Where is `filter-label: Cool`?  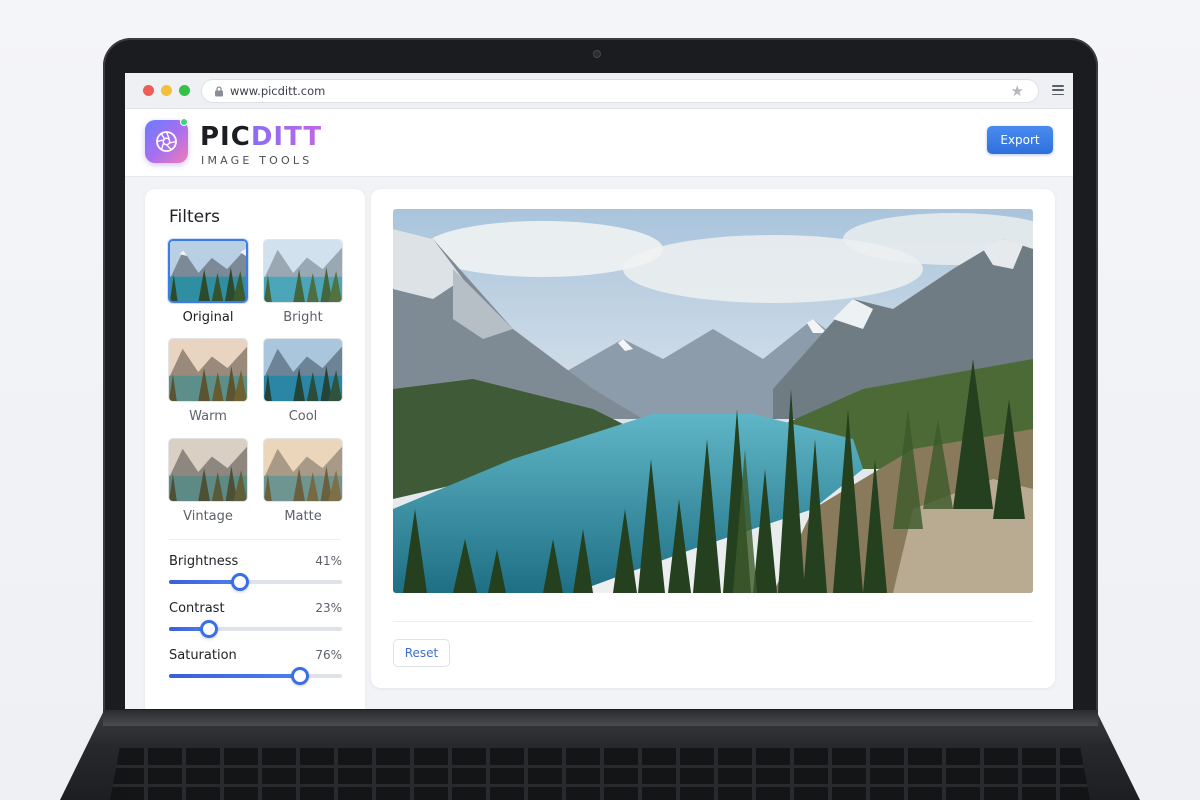 filter-label: Cool is located at coordinates (303, 416).